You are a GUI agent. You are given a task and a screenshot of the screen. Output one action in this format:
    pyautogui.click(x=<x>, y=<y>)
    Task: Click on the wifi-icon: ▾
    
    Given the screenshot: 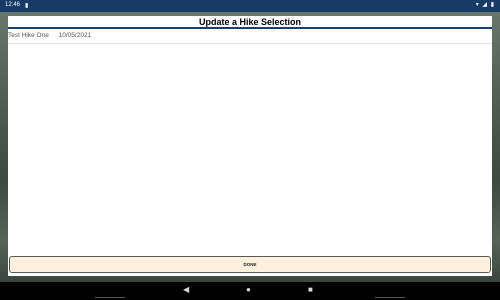 What is the action you would take?
    pyautogui.click(x=477, y=5)
    